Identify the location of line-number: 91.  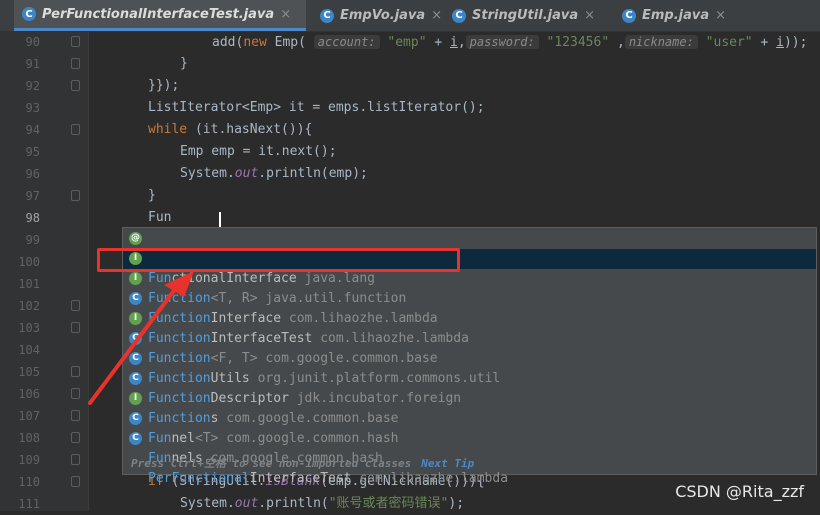
(32, 64).